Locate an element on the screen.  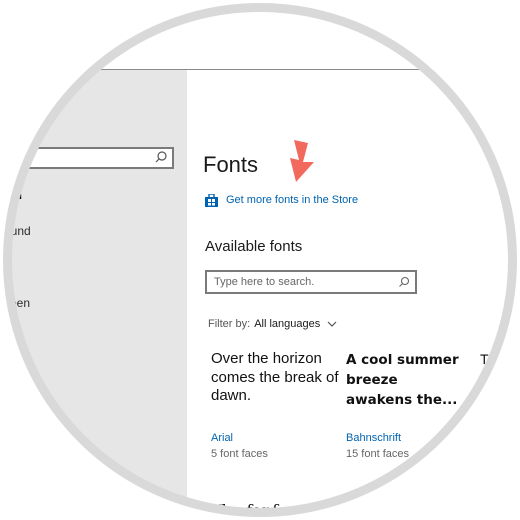
store-link: Get more fonts in the Store is located at coordinates (281, 200).